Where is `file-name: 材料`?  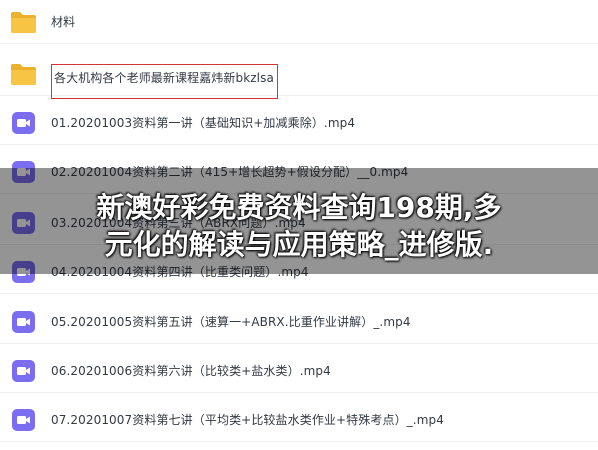
file-name: 材料 is located at coordinates (63, 22).